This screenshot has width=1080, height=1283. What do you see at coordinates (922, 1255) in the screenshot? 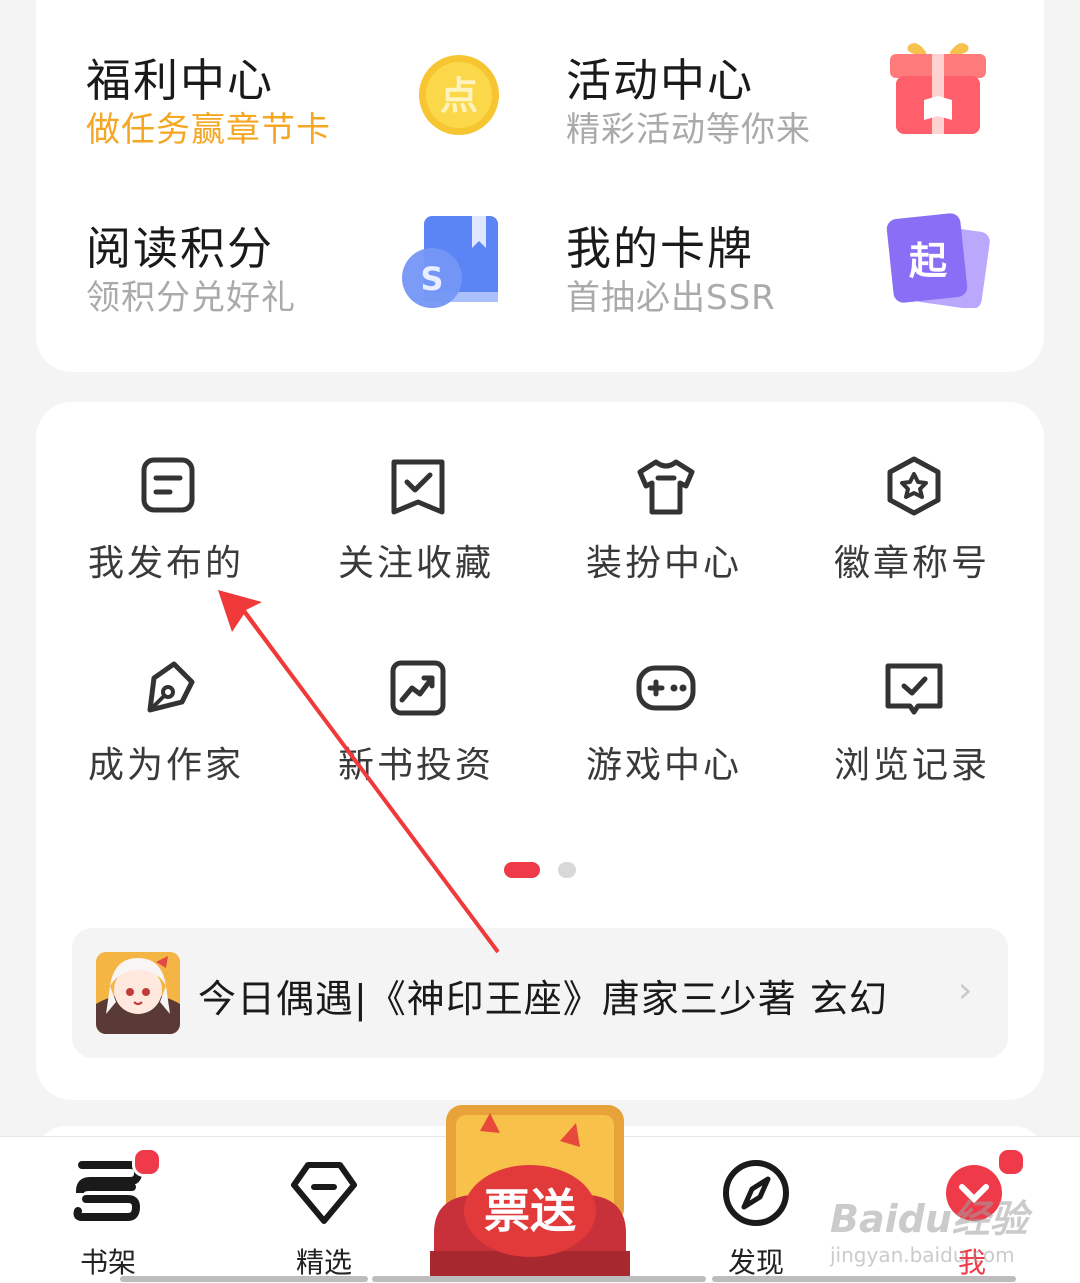
I see `watermark-url: jingyan.baidu.com` at bounding box center [922, 1255].